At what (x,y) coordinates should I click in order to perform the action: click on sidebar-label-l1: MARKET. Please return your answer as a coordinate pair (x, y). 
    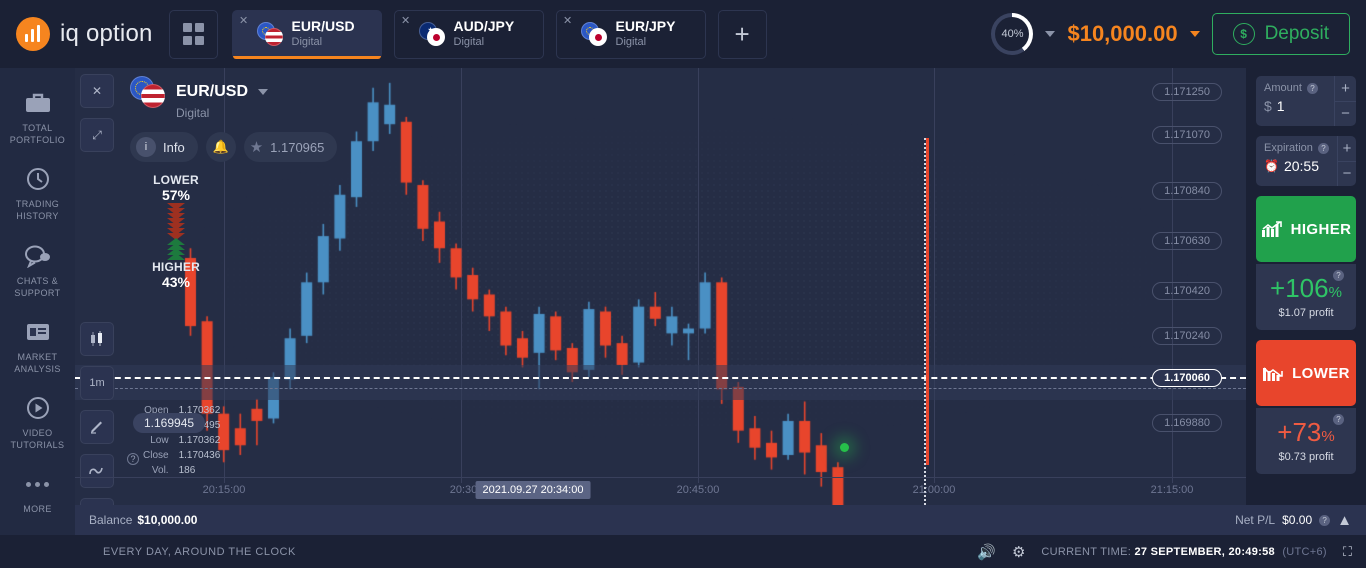
    Looking at the image, I should click on (37, 356).